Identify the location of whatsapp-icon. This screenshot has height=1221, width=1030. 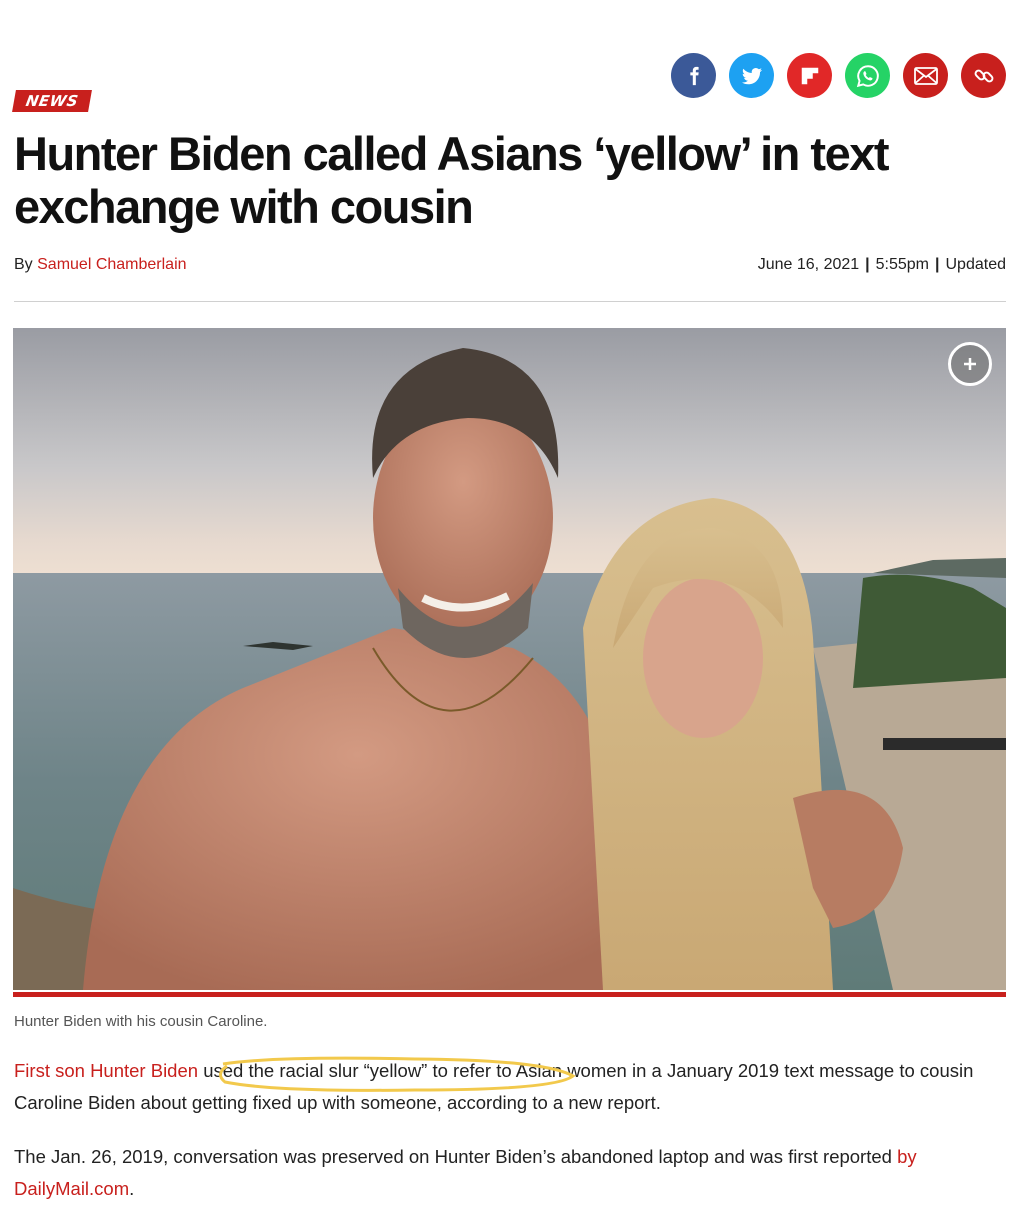
(867, 75).